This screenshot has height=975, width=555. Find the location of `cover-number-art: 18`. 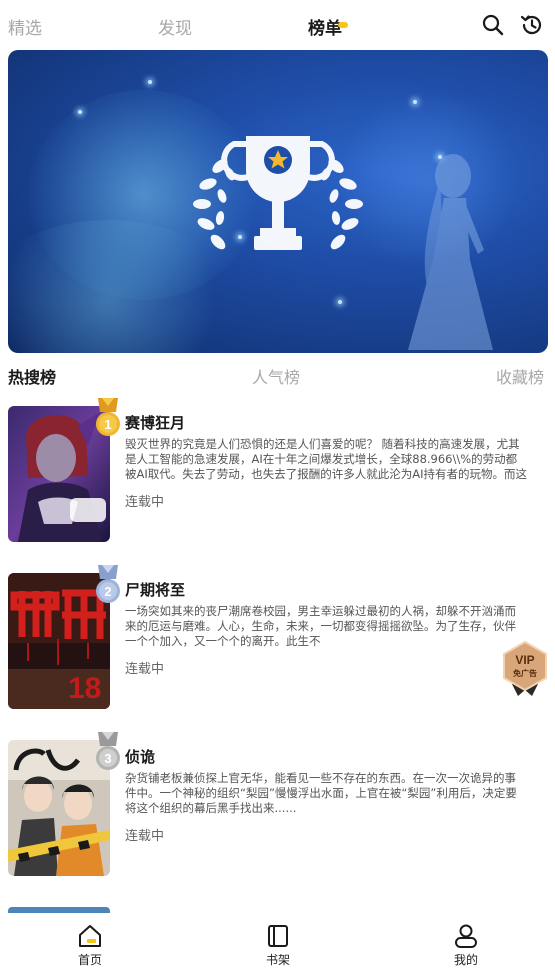

cover-number-art: 18 is located at coordinates (84, 688).